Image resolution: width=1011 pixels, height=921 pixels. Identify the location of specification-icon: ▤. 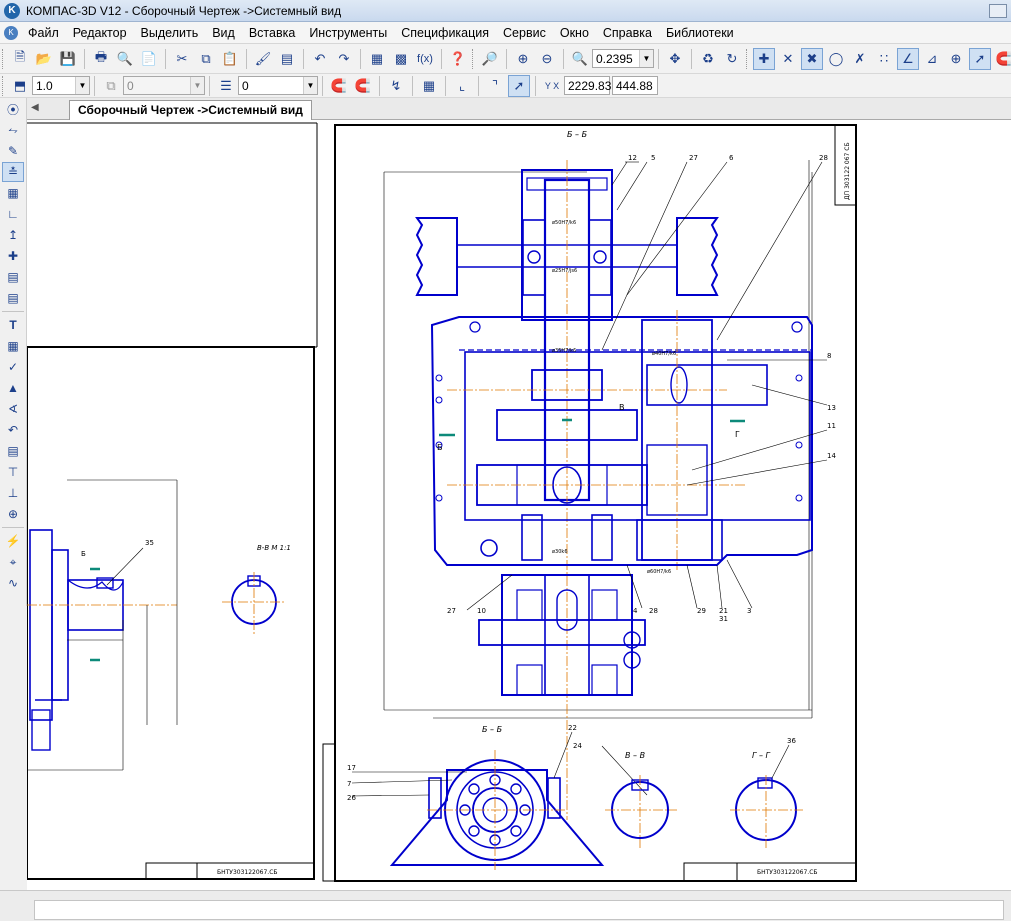
(13, 277).